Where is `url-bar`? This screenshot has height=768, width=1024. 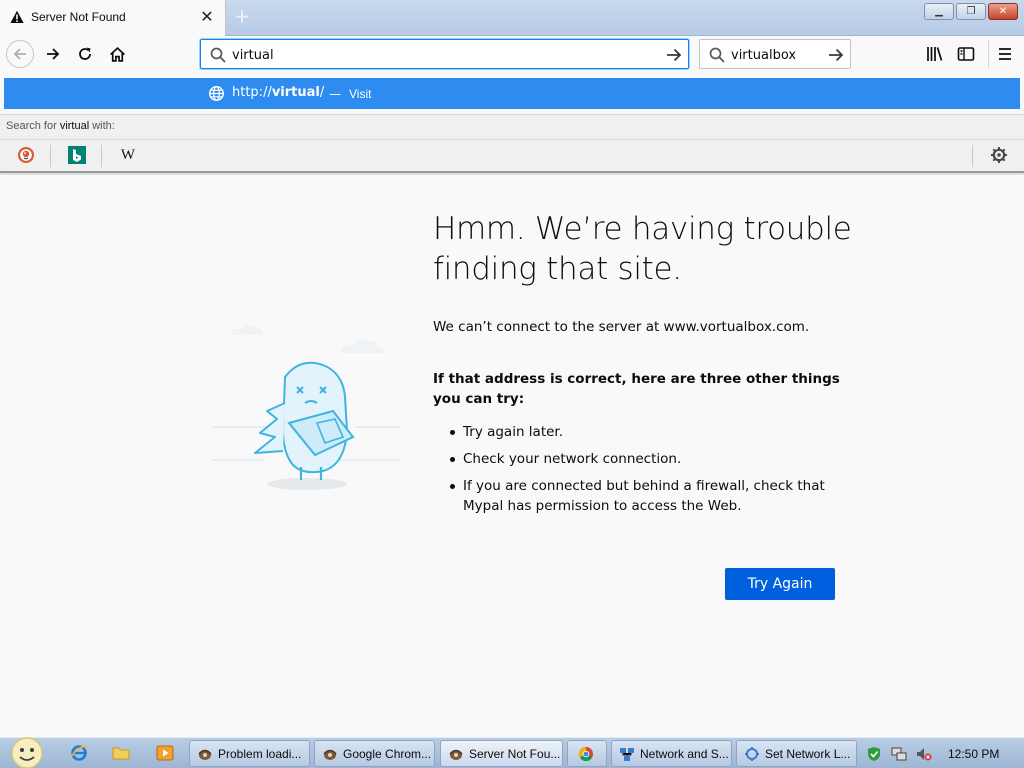
url-bar is located at coordinates (444, 54).